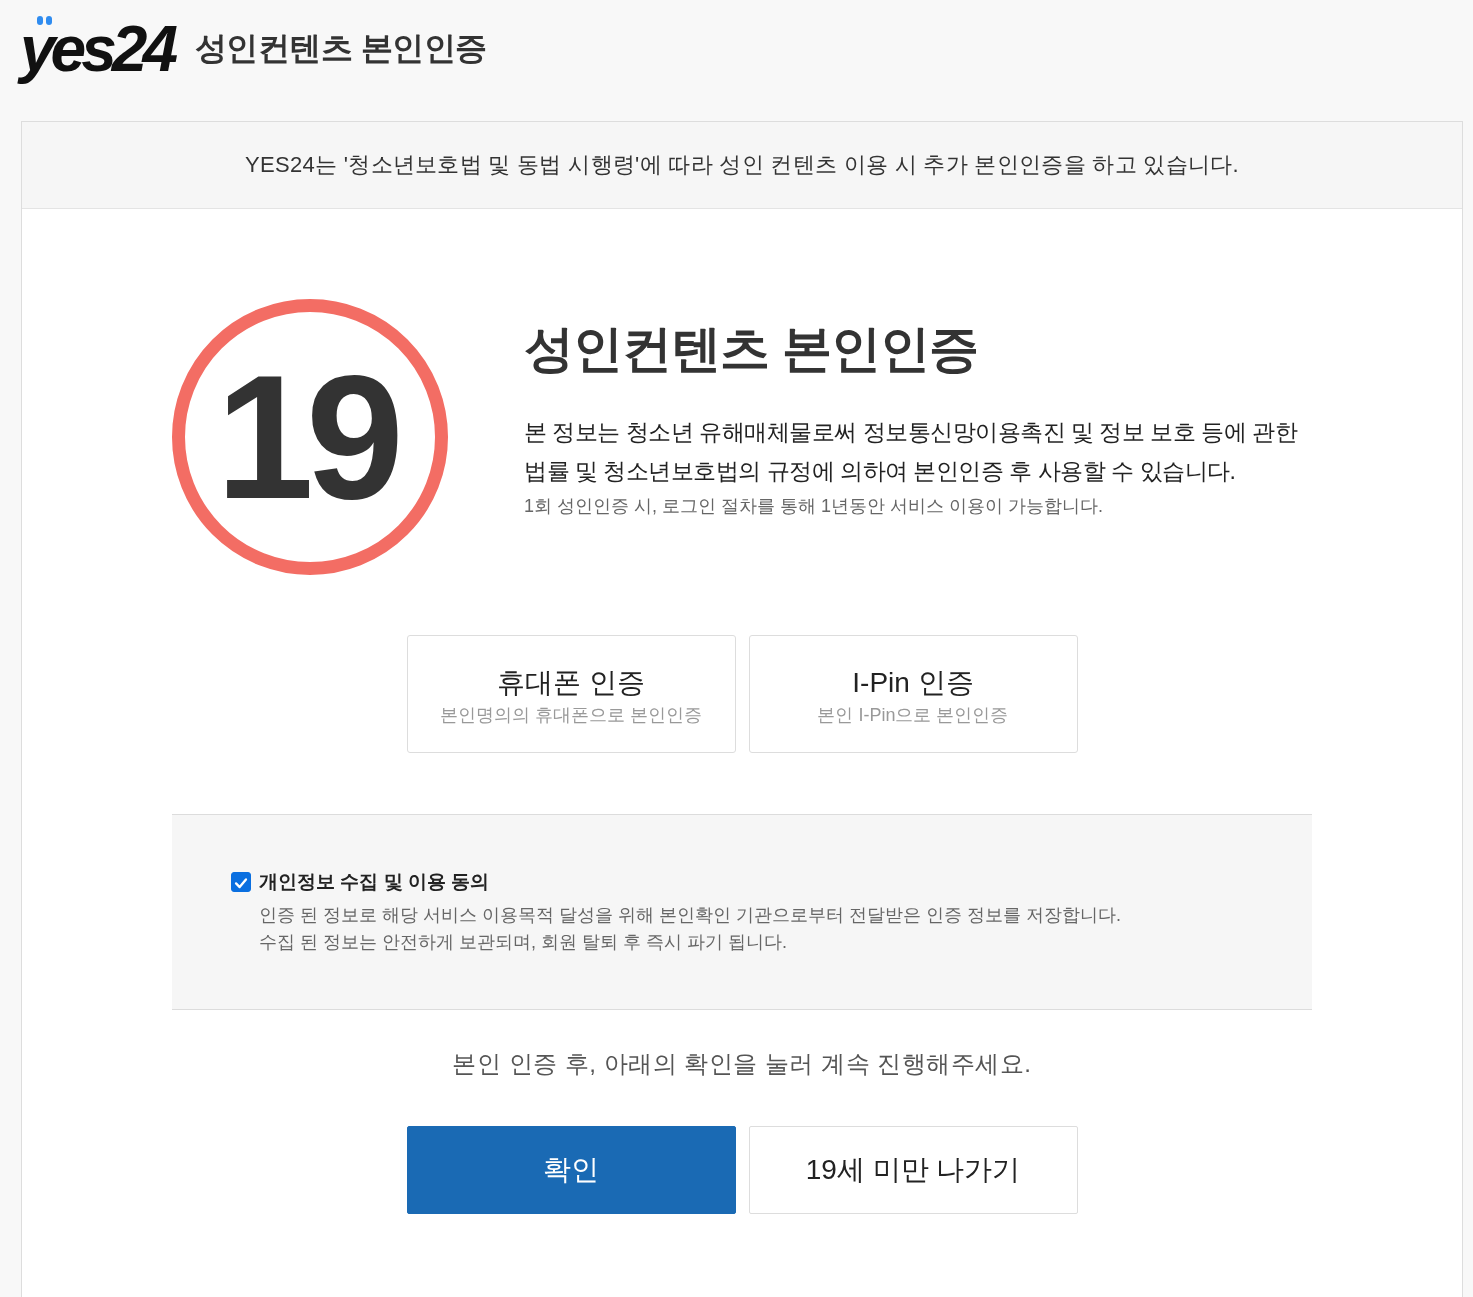 The width and height of the screenshot is (1473, 1297). What do you see at coordinates (571, 1170) in the screenshot?
I see `confirm-button: 확인` at bounding box center [571, 1170].